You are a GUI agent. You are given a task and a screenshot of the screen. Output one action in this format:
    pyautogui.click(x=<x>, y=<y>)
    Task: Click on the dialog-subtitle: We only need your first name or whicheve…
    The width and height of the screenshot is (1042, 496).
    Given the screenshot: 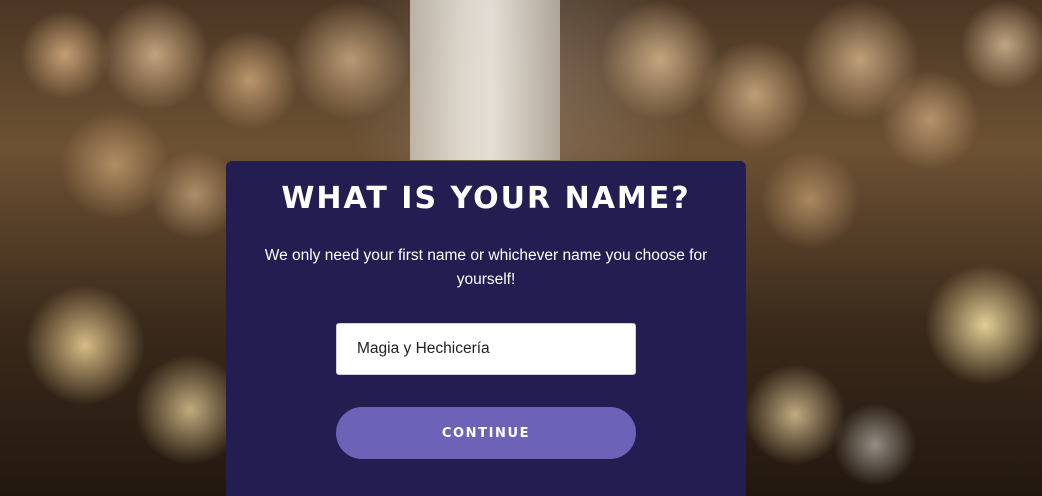 What is the action you would take?
    pyautogui.click(x=486, y=267)
    